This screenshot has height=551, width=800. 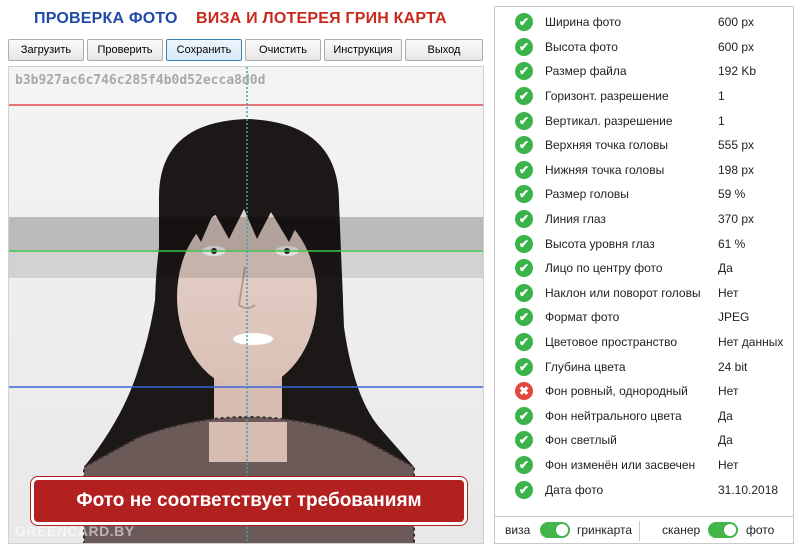 I want to click on result-banner: Фото не соответствует требованиям, so click(x=249, y=501).